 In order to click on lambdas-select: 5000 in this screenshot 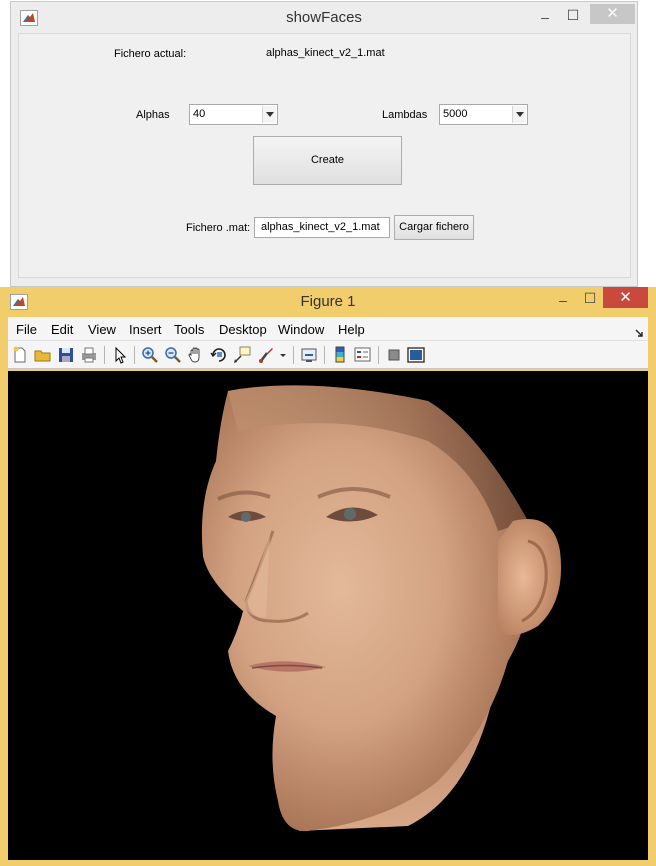, I will do `click(483, 114)`.